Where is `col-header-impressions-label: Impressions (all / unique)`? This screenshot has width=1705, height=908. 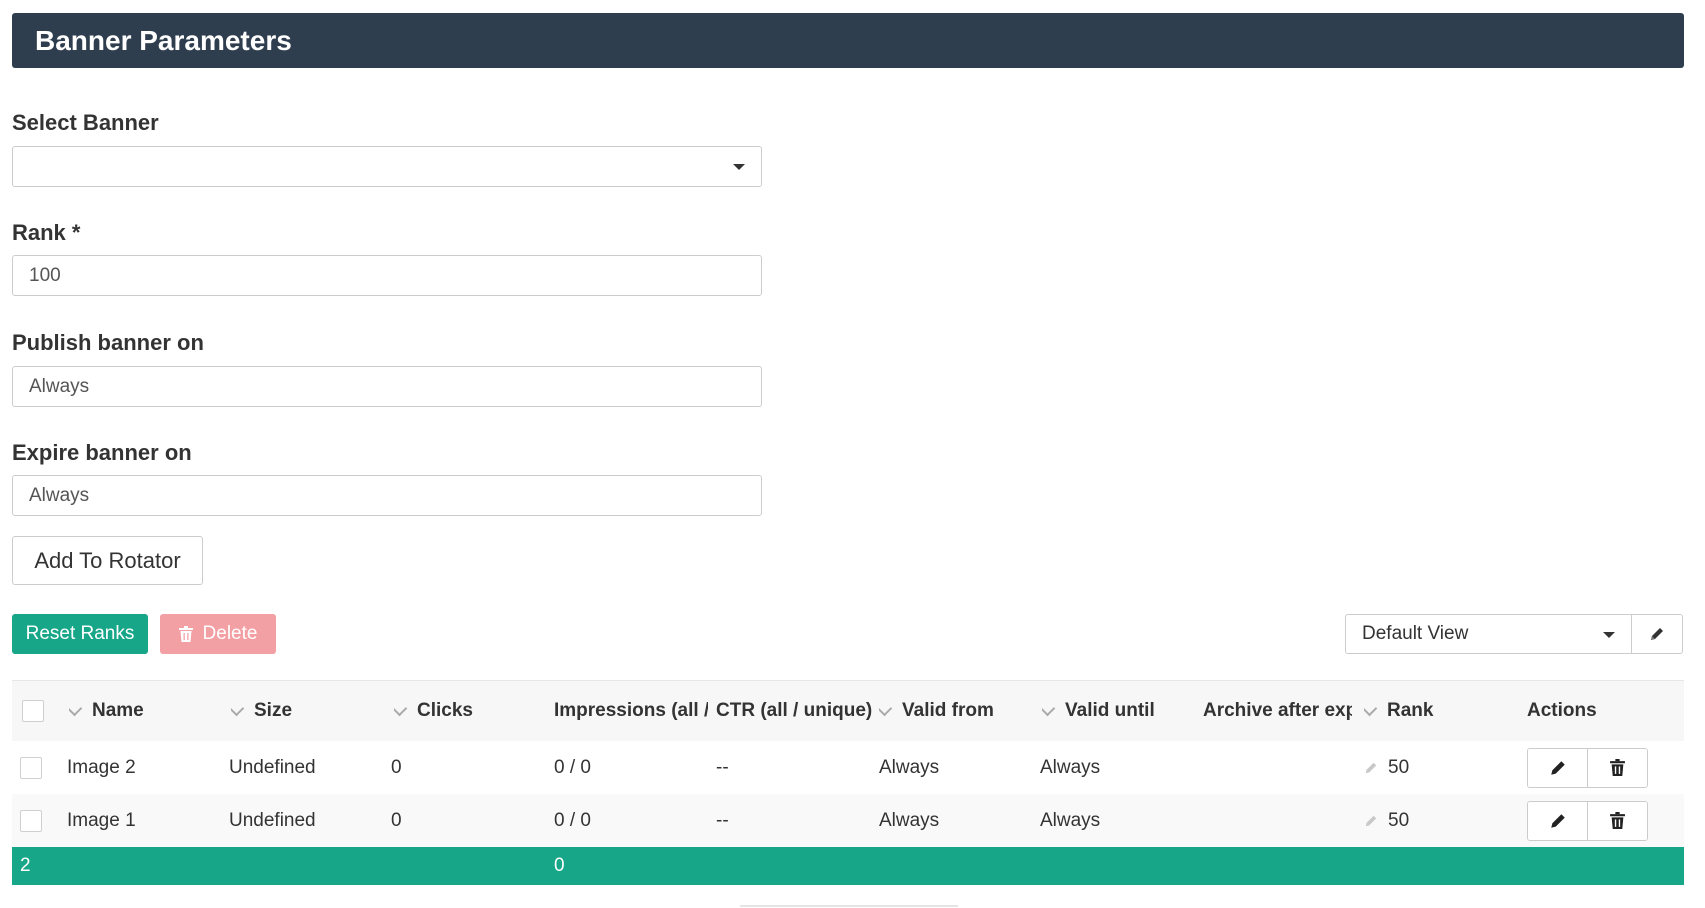
col-header-impressions-label: Impressions (all / unique) is located at coordinates (631, 710).